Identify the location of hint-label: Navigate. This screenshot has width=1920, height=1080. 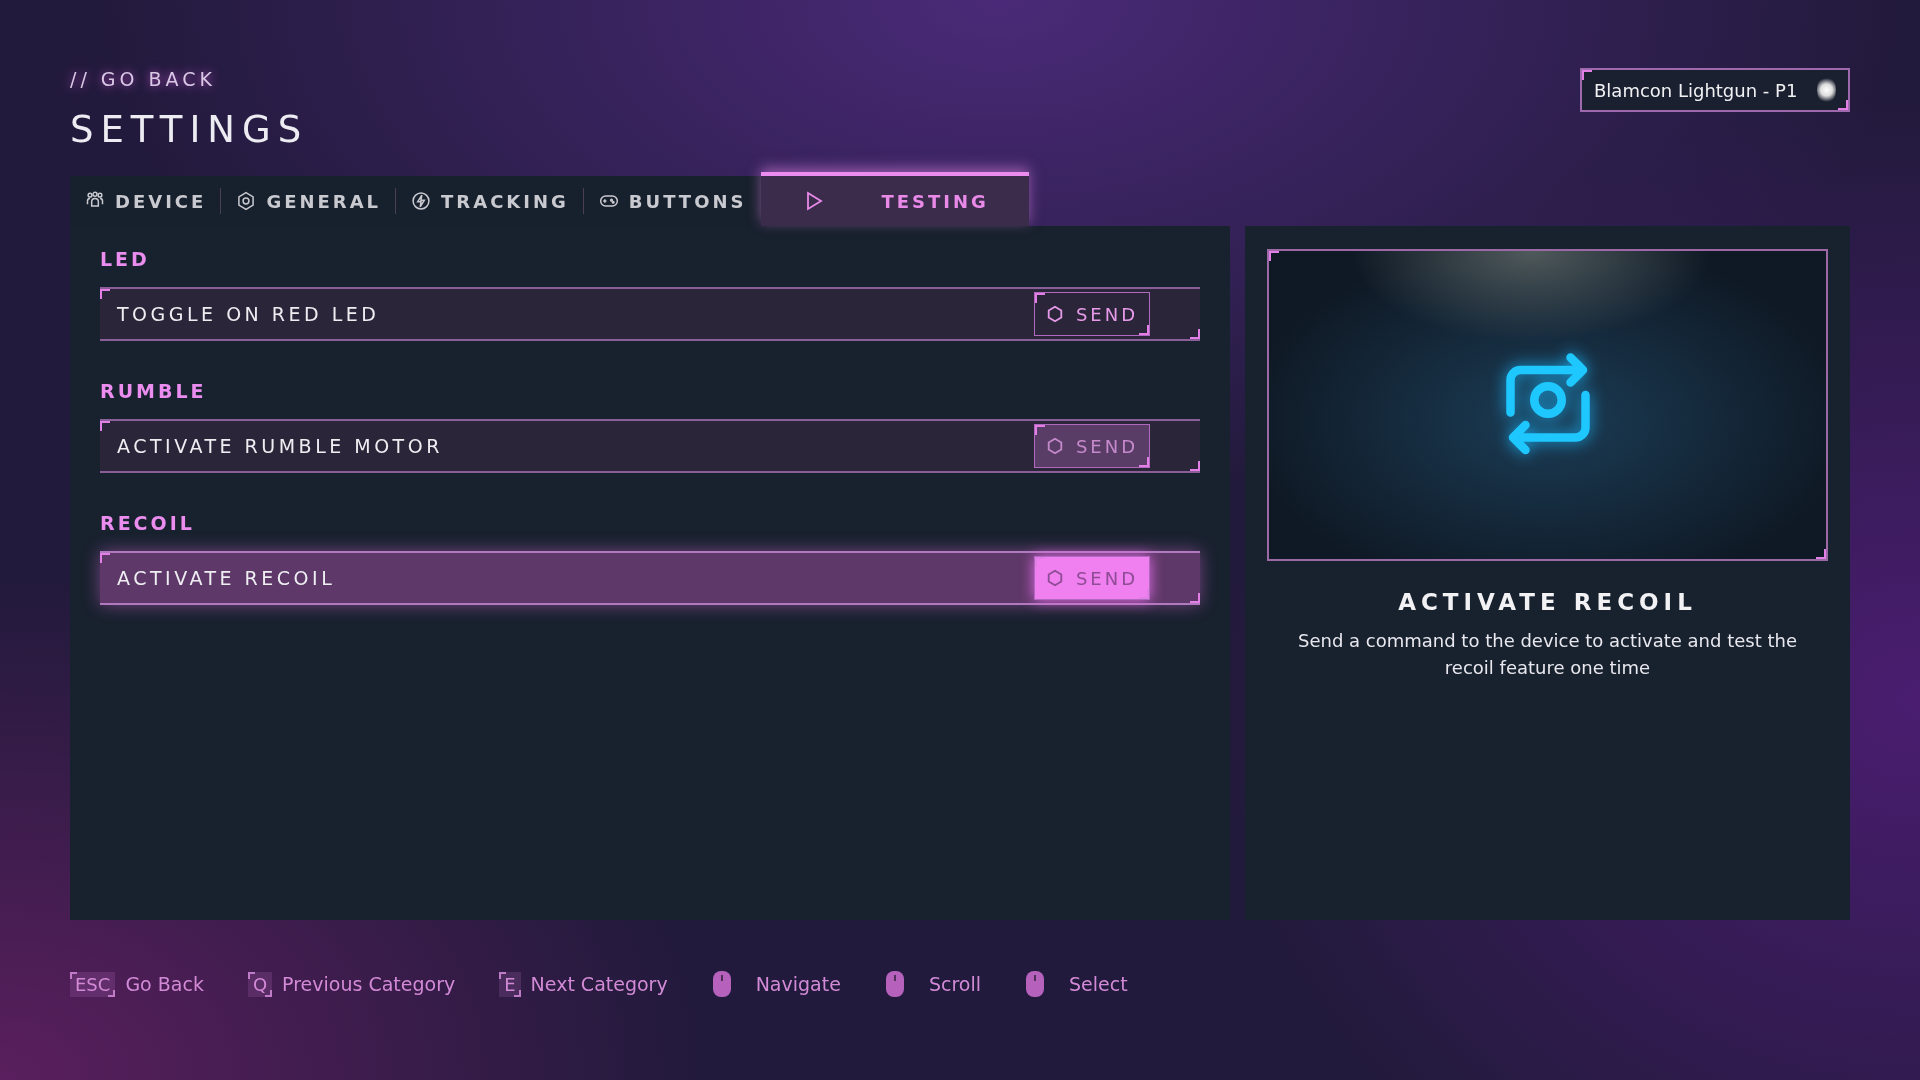
(798, 984).